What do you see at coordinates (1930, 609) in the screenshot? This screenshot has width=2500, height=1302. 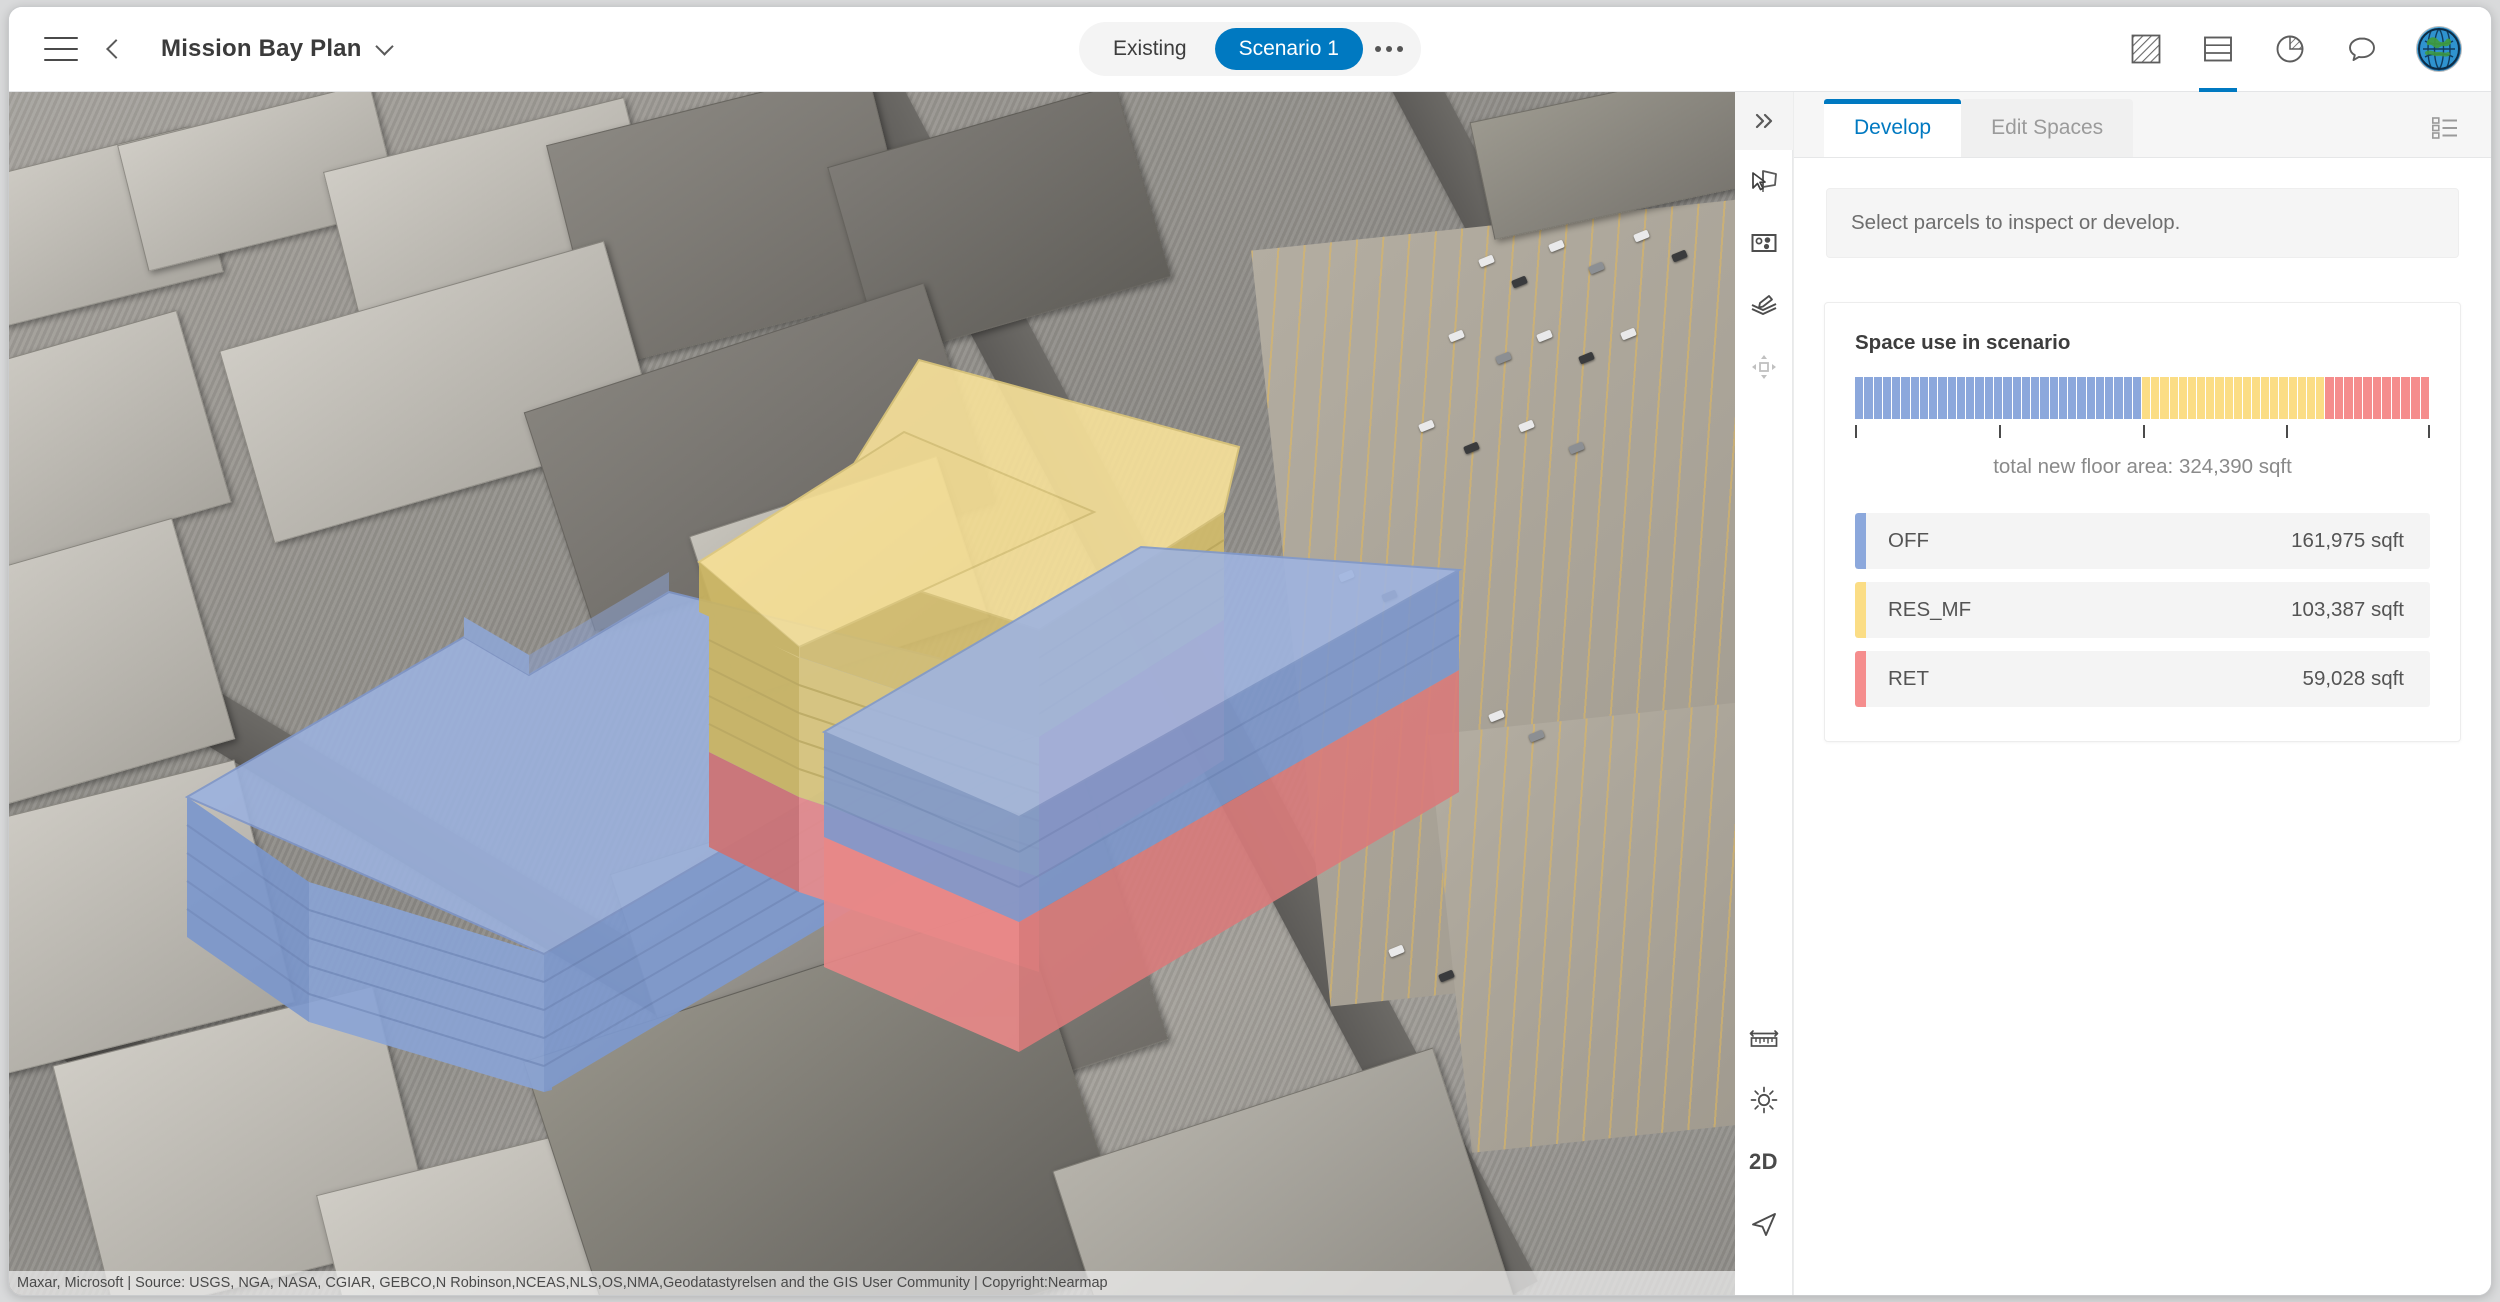 I see `legend-label: RES_MF` at bounding box center [1930, 609].